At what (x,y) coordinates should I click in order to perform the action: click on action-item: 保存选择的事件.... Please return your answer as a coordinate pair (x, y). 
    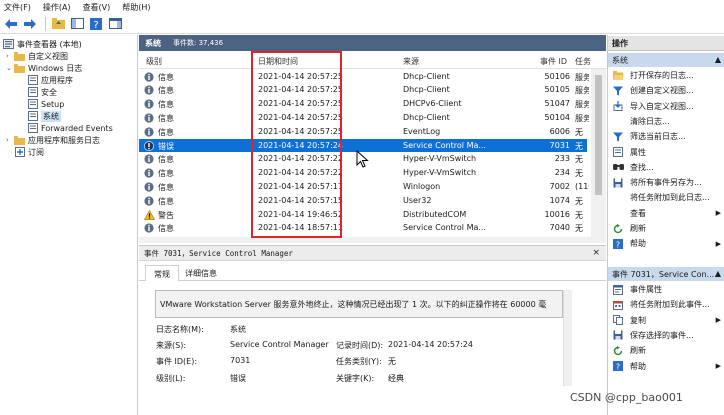
    Looking at the image, I should click on (666, 335).